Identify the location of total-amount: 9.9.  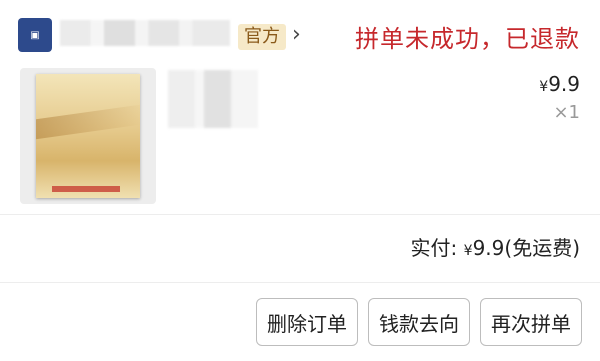
(488, 248).